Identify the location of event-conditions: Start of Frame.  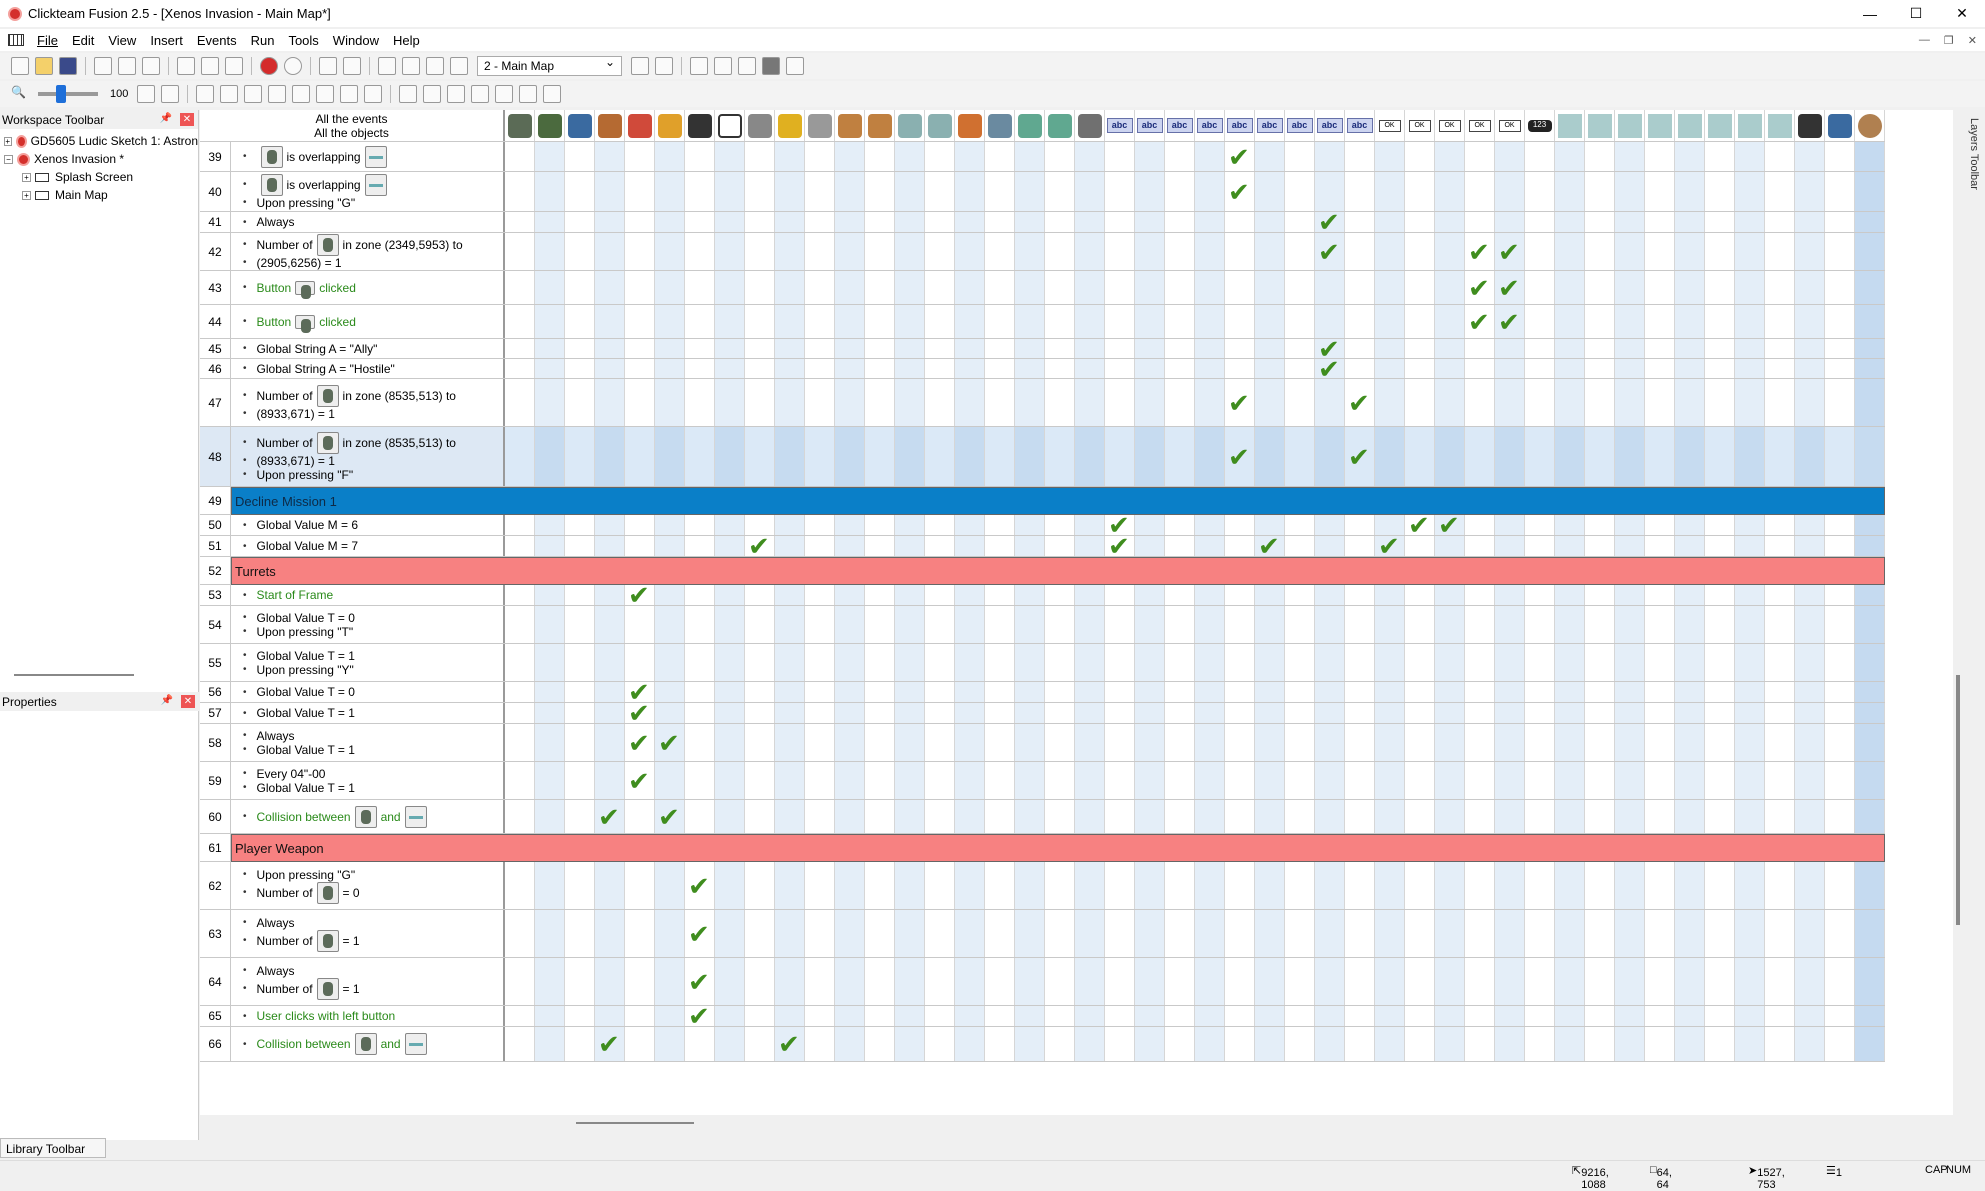
(368, 595).